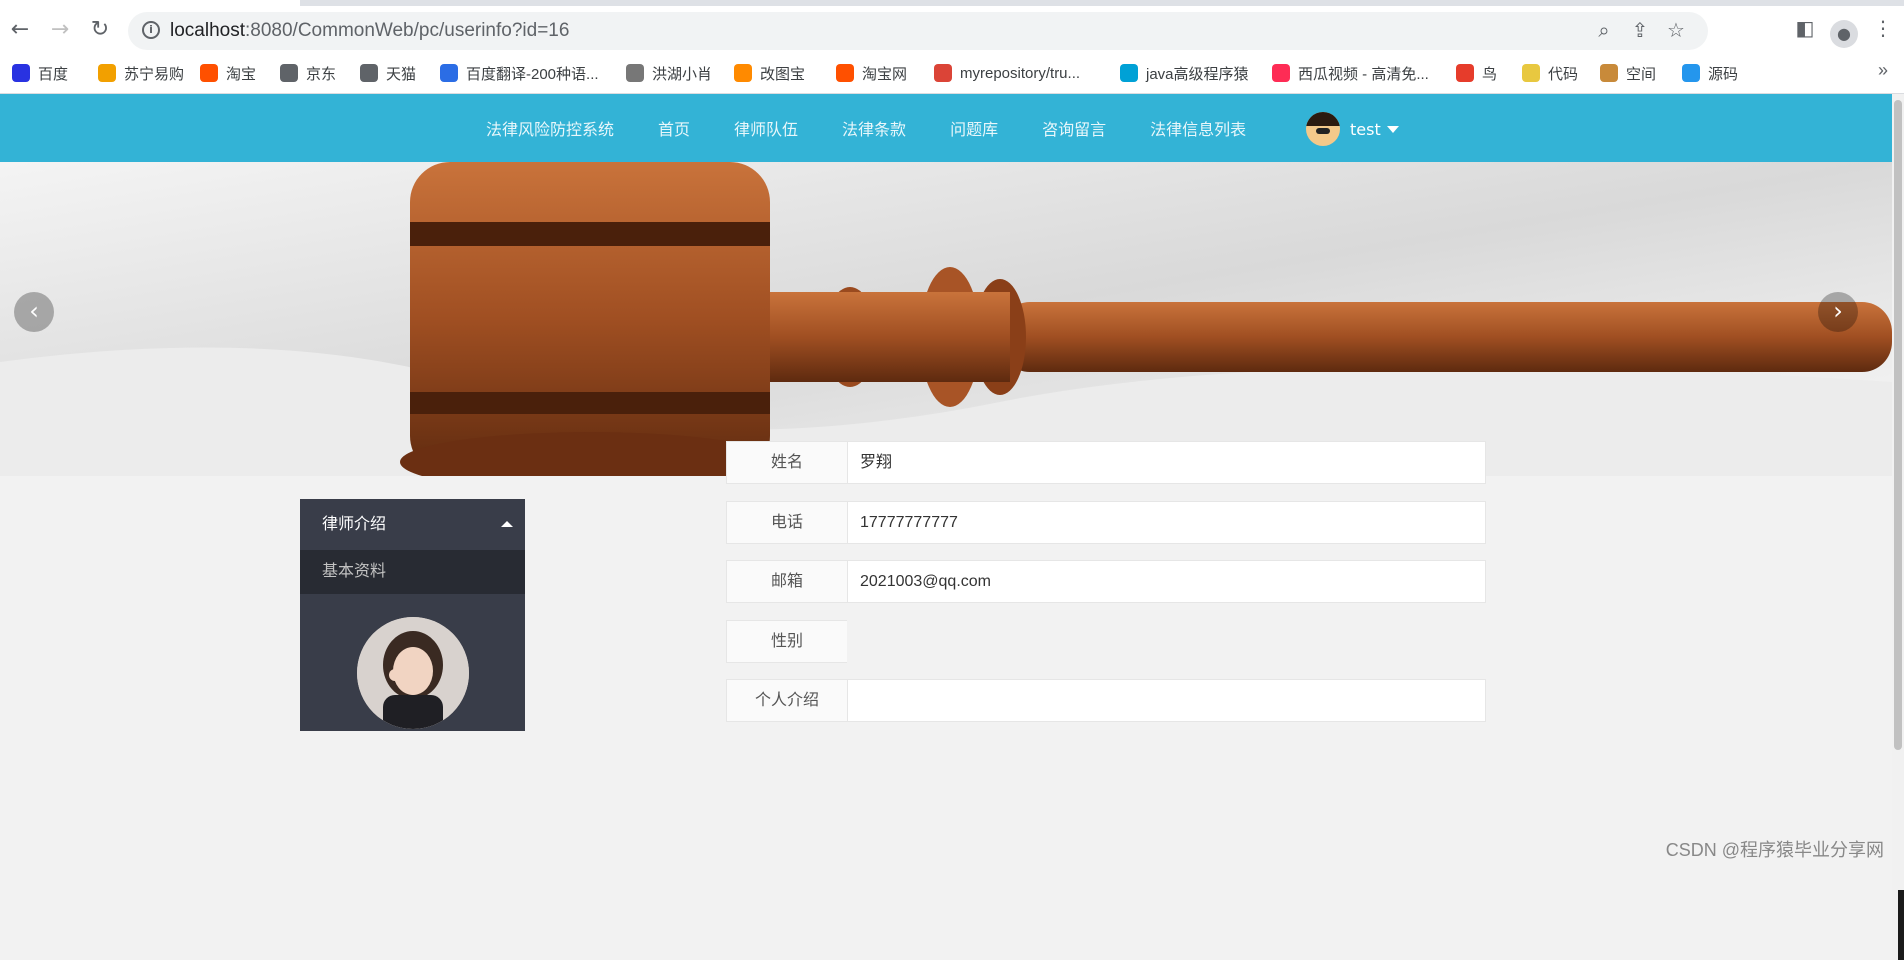 The image size is (1904, 960). I want to click on bird-icon, so click(635, 73).